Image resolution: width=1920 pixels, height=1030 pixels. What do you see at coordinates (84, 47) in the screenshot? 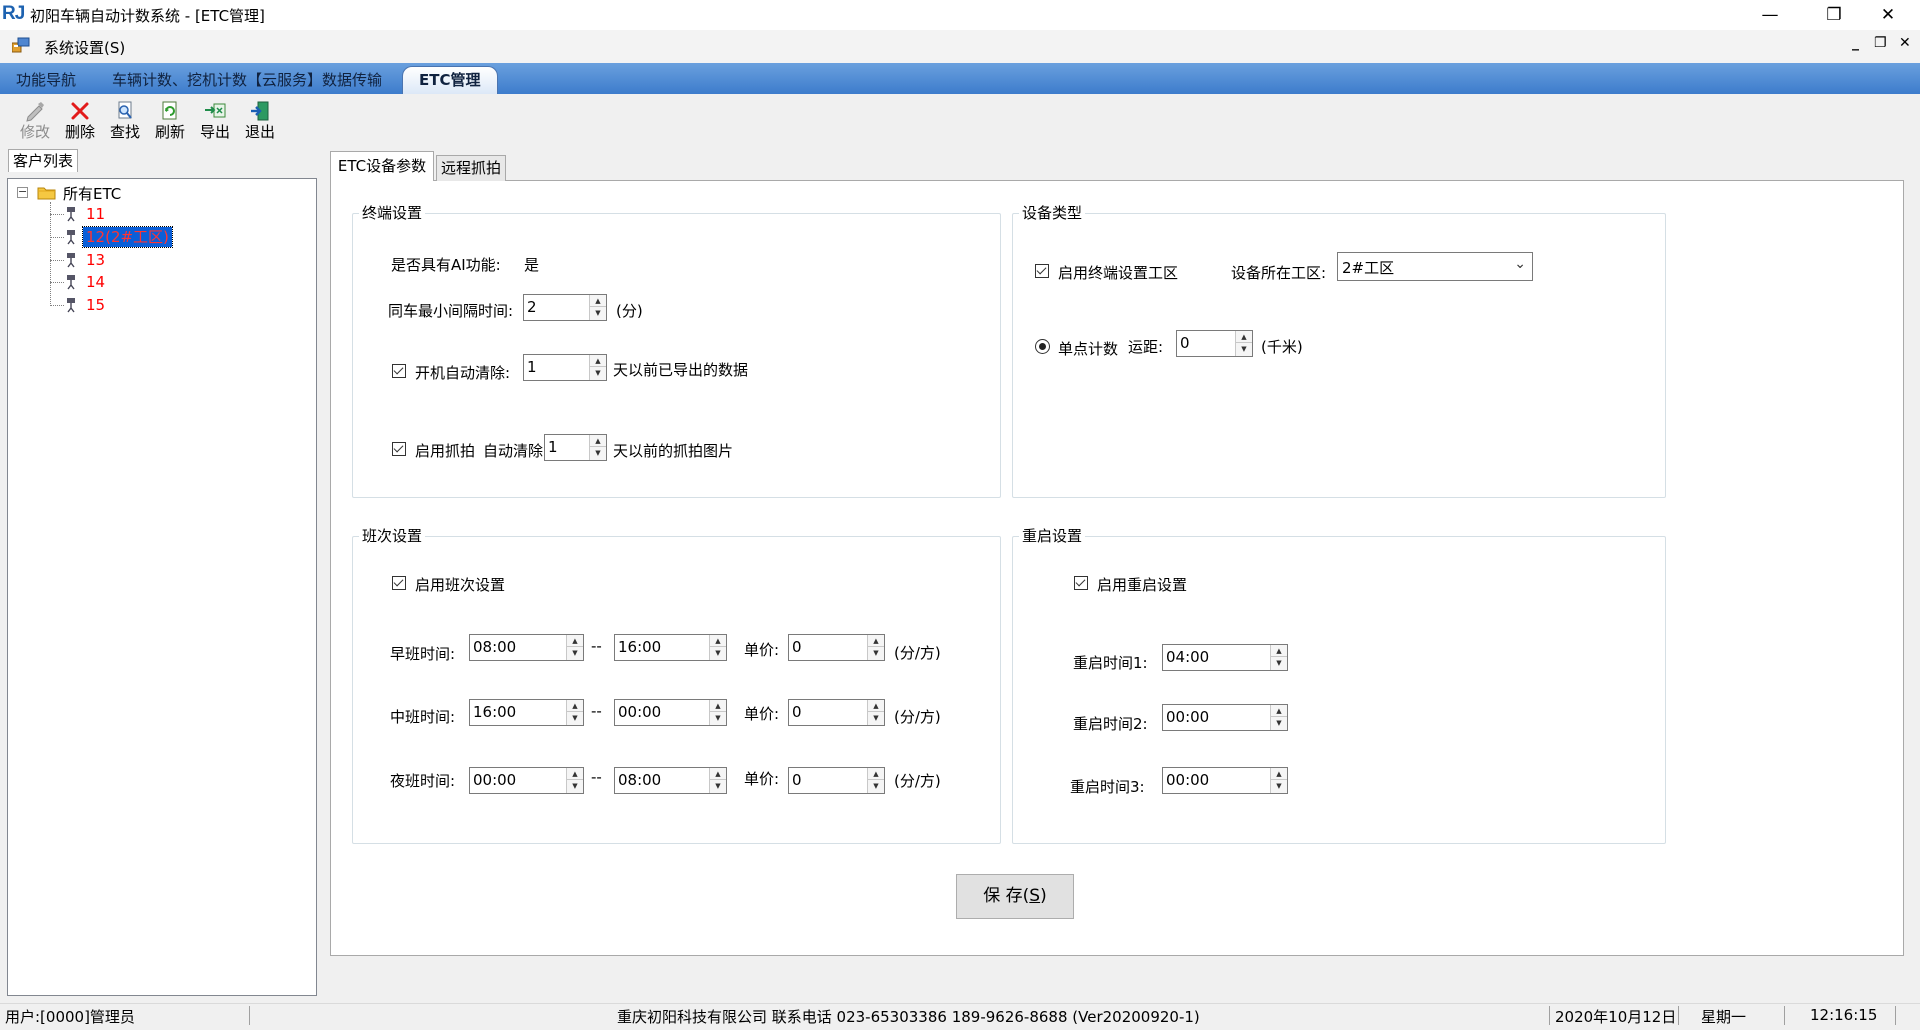
I see `menu-system-settings: 系统设置(S)` at bounding box center [84, 47].